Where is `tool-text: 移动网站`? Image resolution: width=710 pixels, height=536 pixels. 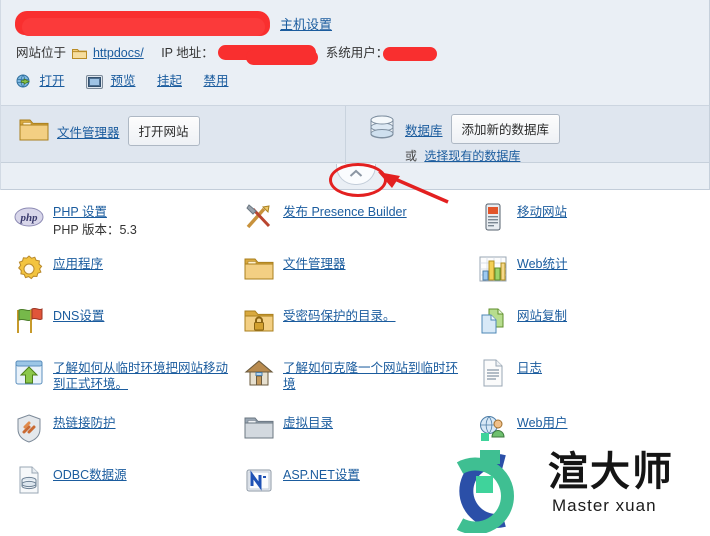 tool-text: 移动网站 is located at coordinates (542, 211).